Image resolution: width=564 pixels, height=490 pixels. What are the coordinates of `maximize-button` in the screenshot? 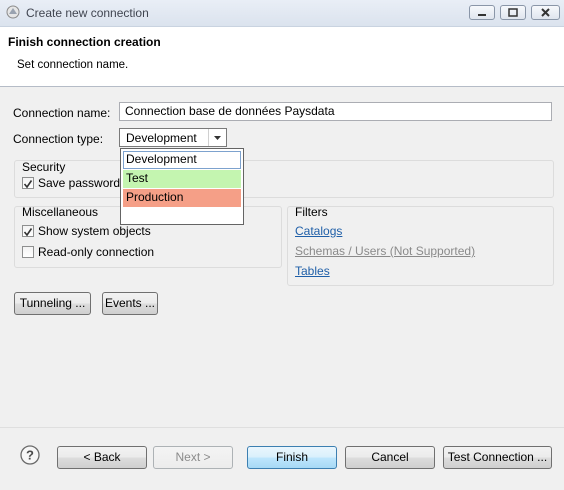 It's located at (513, 12).